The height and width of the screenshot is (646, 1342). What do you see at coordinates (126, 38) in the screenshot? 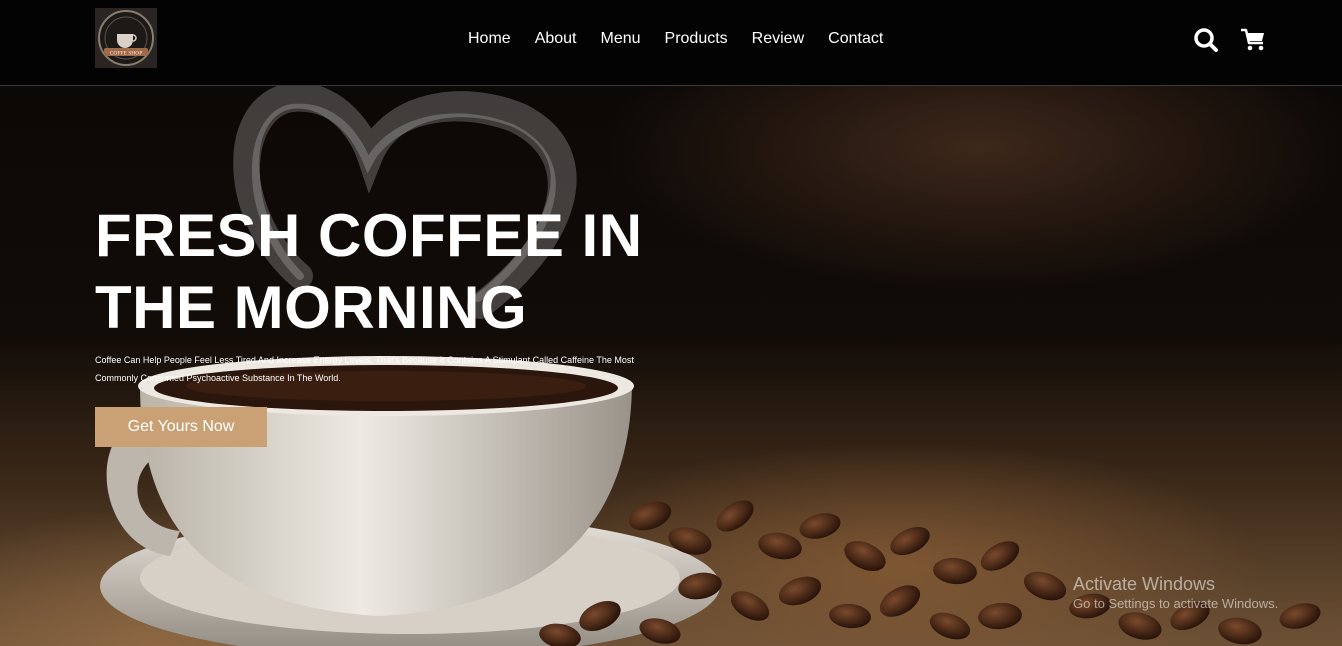
I see `logo: COFFE SHOP` at bounding box center [126, 38].